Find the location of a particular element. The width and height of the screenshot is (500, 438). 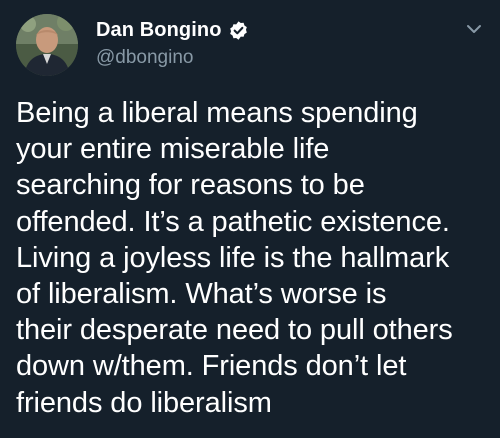

avatar is located at coordinates (47, 45).